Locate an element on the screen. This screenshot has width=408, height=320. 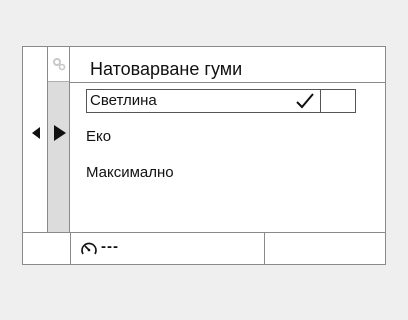
arrow-right-icon is located at coordinates (60, 133).